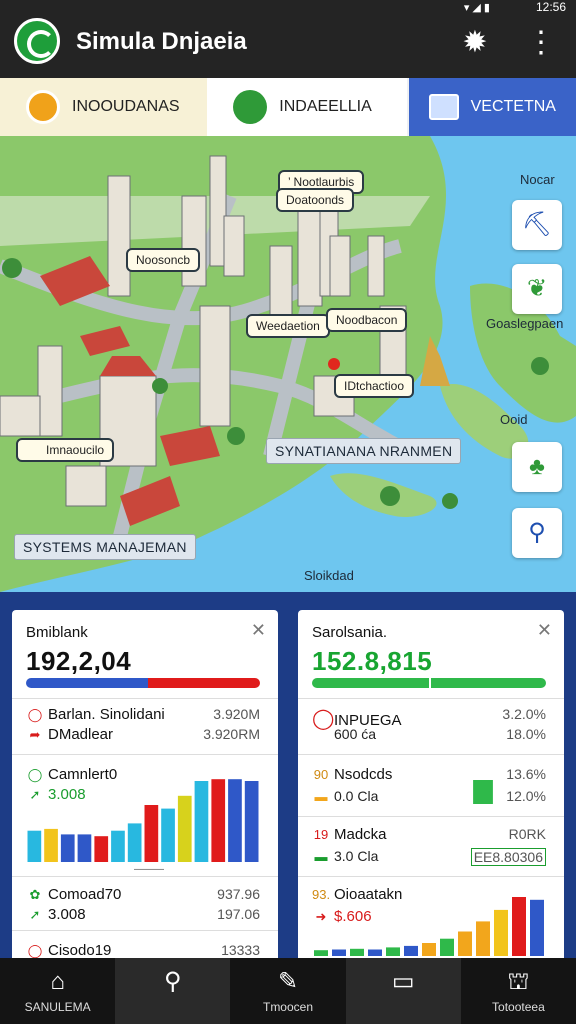 The height and width of the screenshot is (1024, 576). What do you see at coordinates (321, 796) in the screenshot?
I see `dash-orange-icon: ▬` at bounding box center [321, 796].